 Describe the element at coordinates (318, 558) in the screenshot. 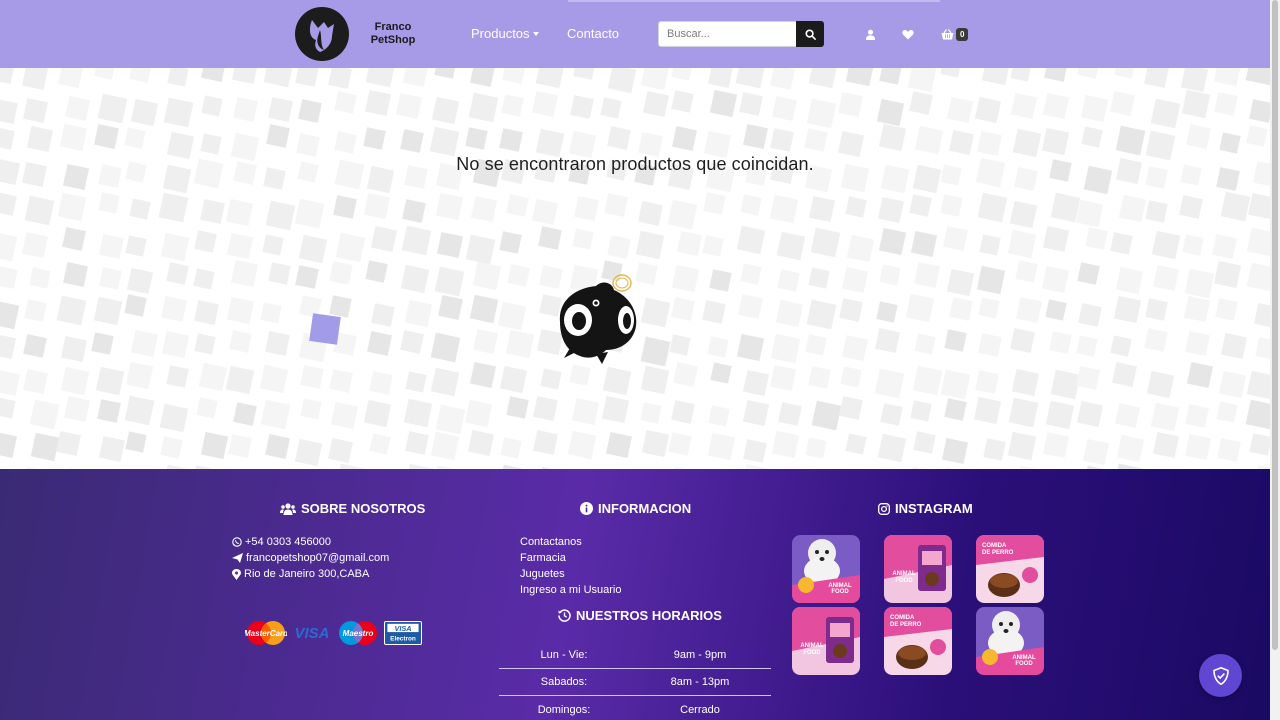

I see `contact-email-text: francopetshop07@gmail.com` at that location.